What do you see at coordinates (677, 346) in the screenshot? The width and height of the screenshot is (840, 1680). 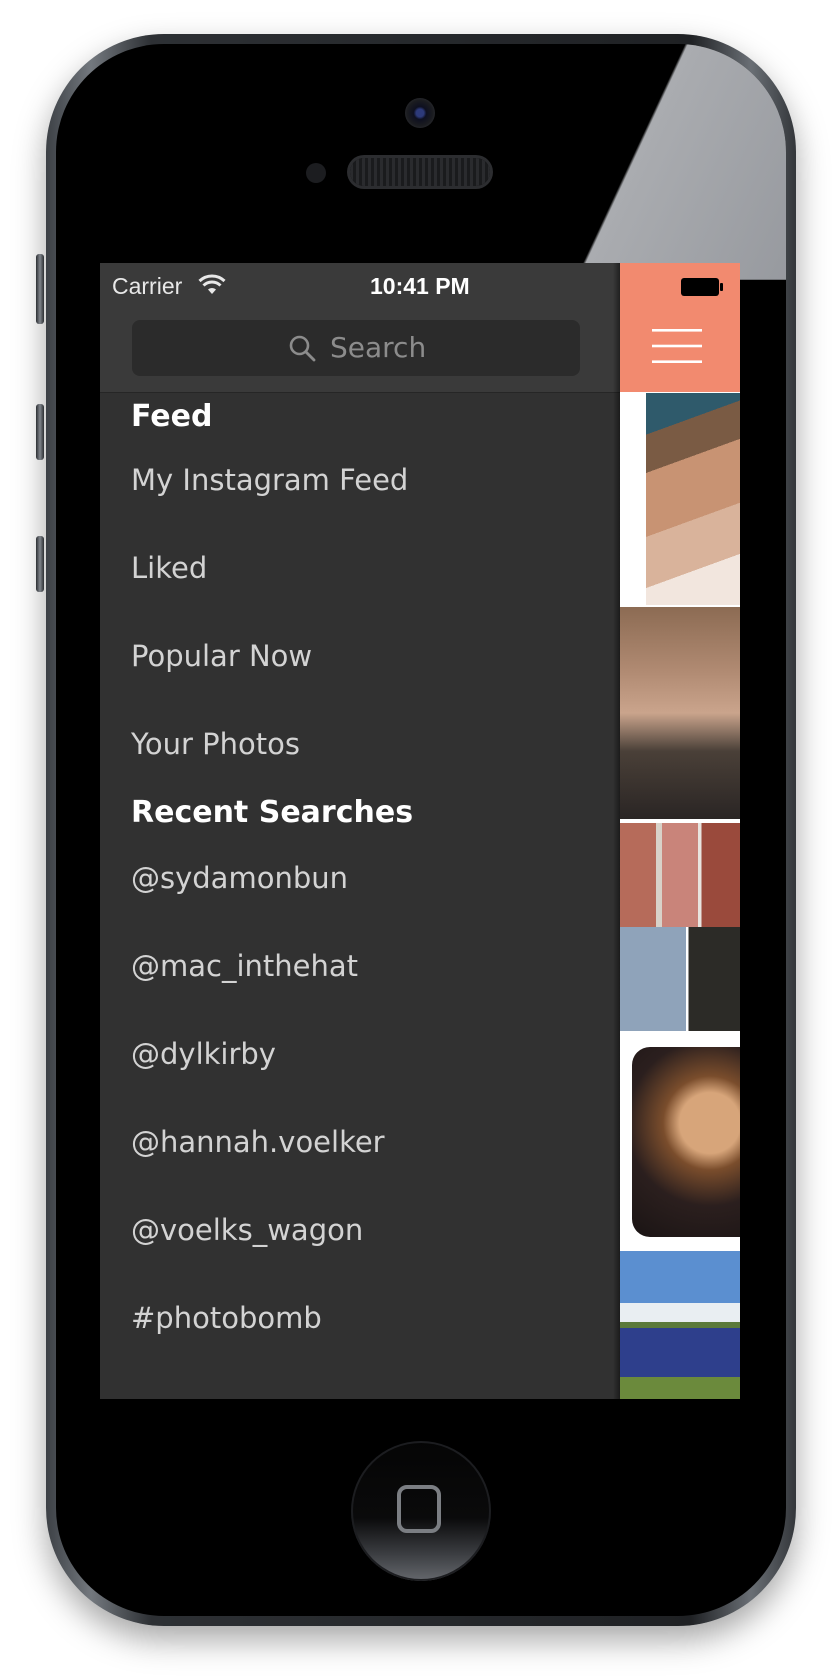 I see `hamburger-menu-icon` at bounding box center [677, 346].